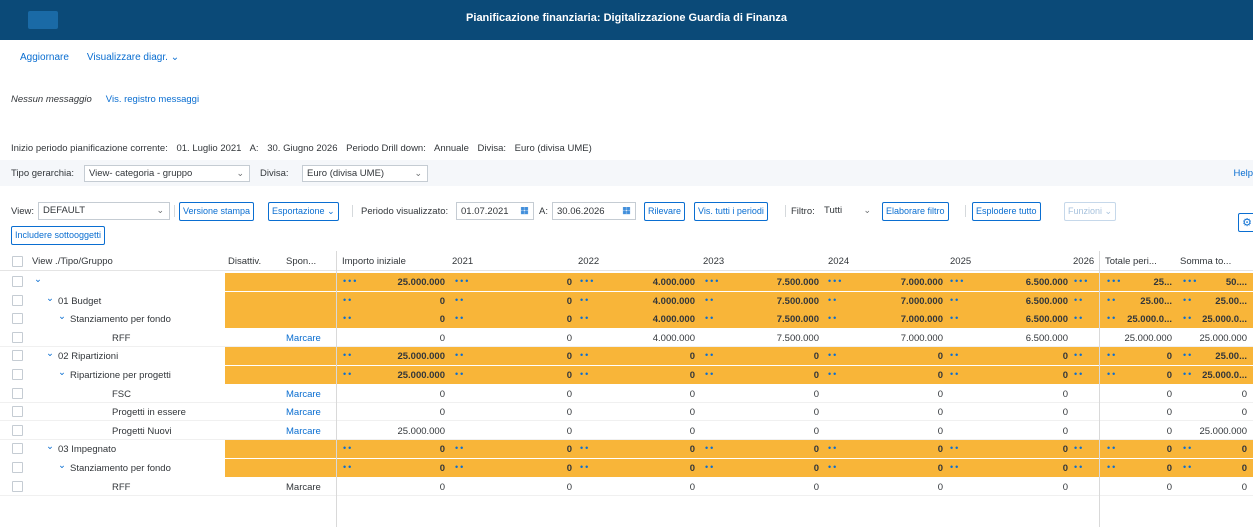  I want to click on hierarchy-currency-select: Euro (divisa UME) ⌄, so click(365, 173).